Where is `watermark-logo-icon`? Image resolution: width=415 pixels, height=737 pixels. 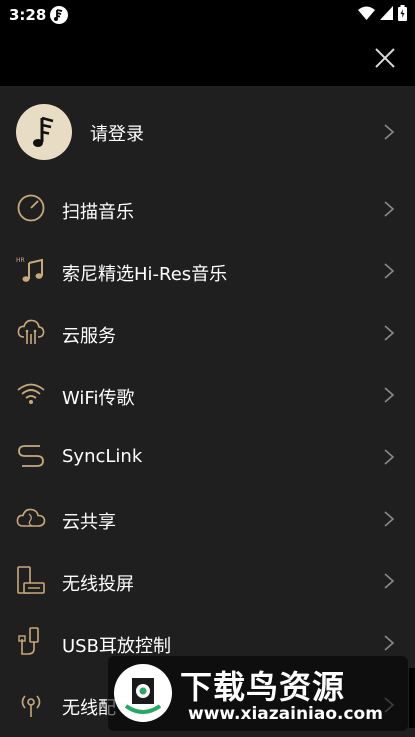 watermark-logo-icon is located at coordinates (143, 693).